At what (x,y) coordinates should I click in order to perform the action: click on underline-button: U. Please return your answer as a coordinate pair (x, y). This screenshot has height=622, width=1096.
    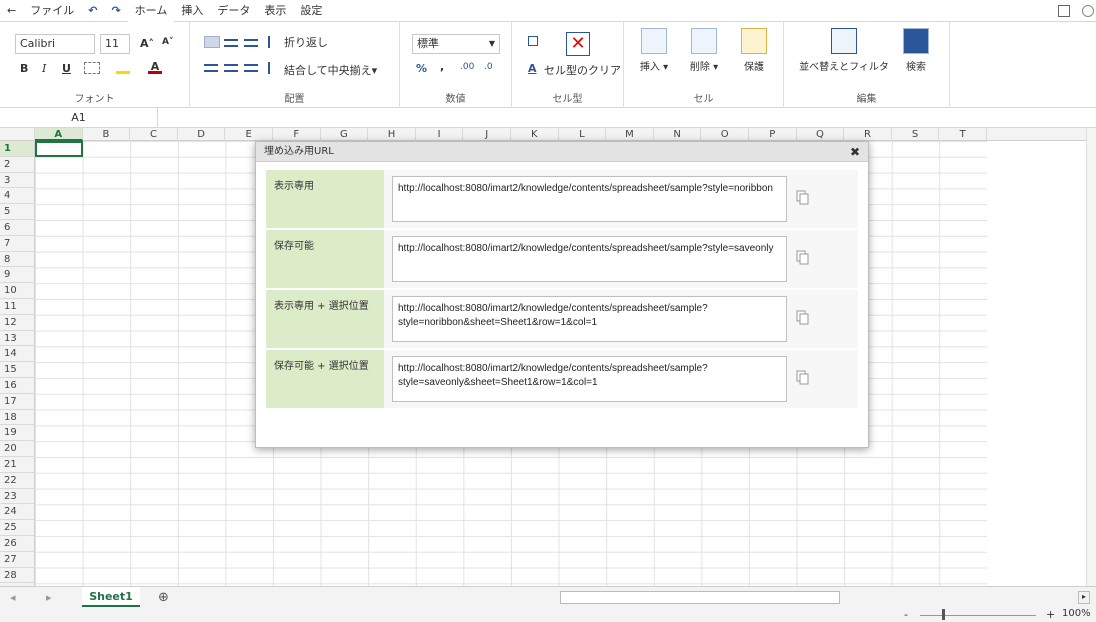
    Looking at the image, I should click on (66, 68).